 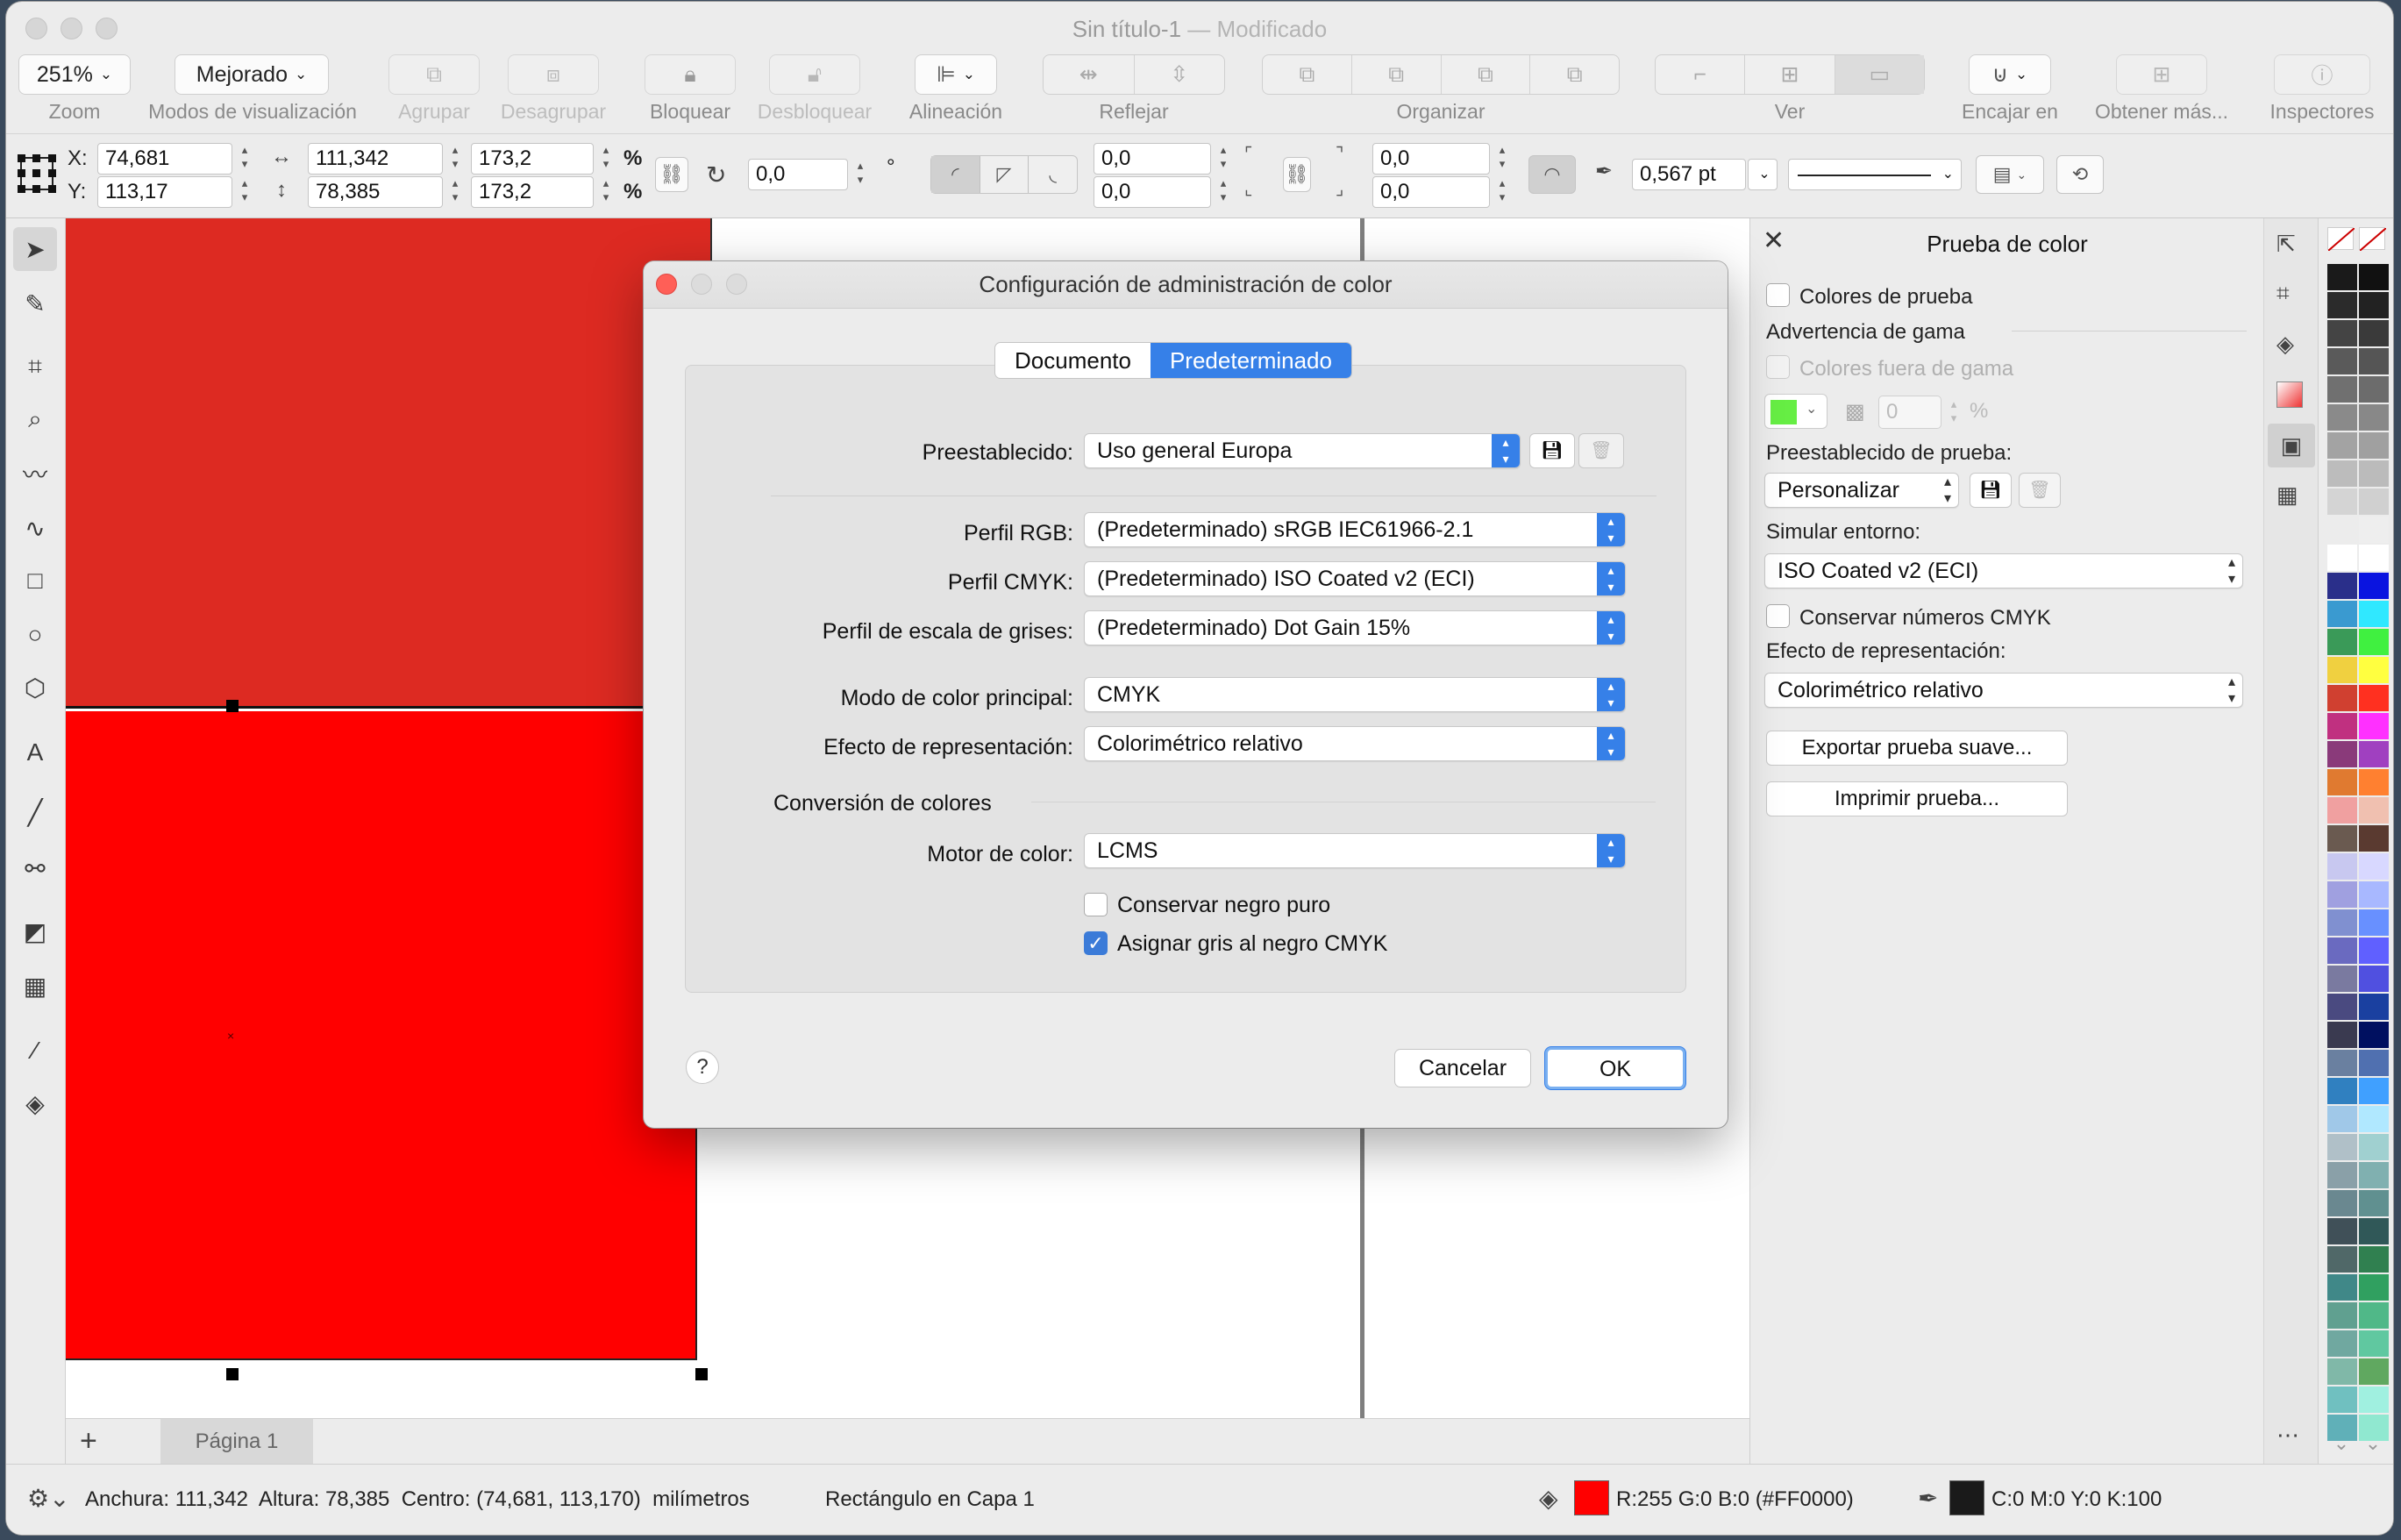 What do you see at coordinates (1763, 174) in the screenshot?
I see `stroke-width-dropdown: ⌄` at bounding box center [1763, 174].